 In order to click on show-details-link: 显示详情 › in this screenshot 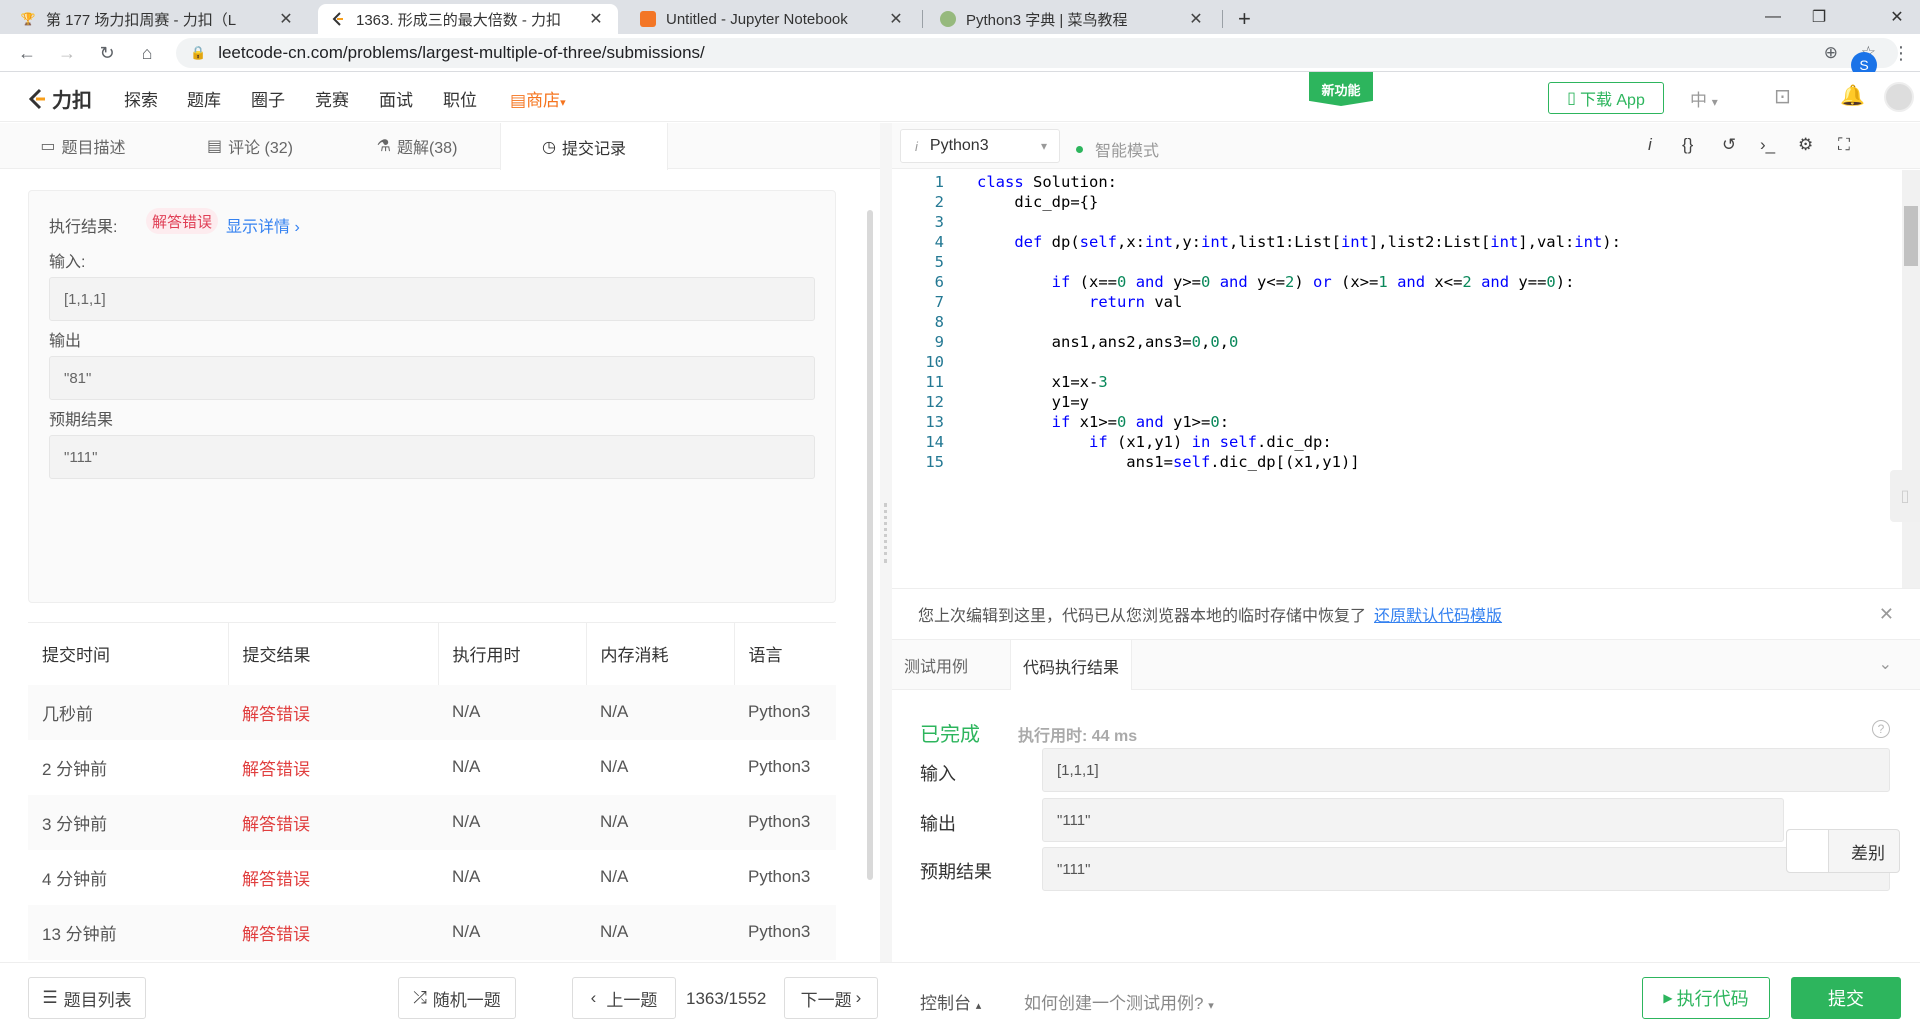, I will do `click(263, 225)`.